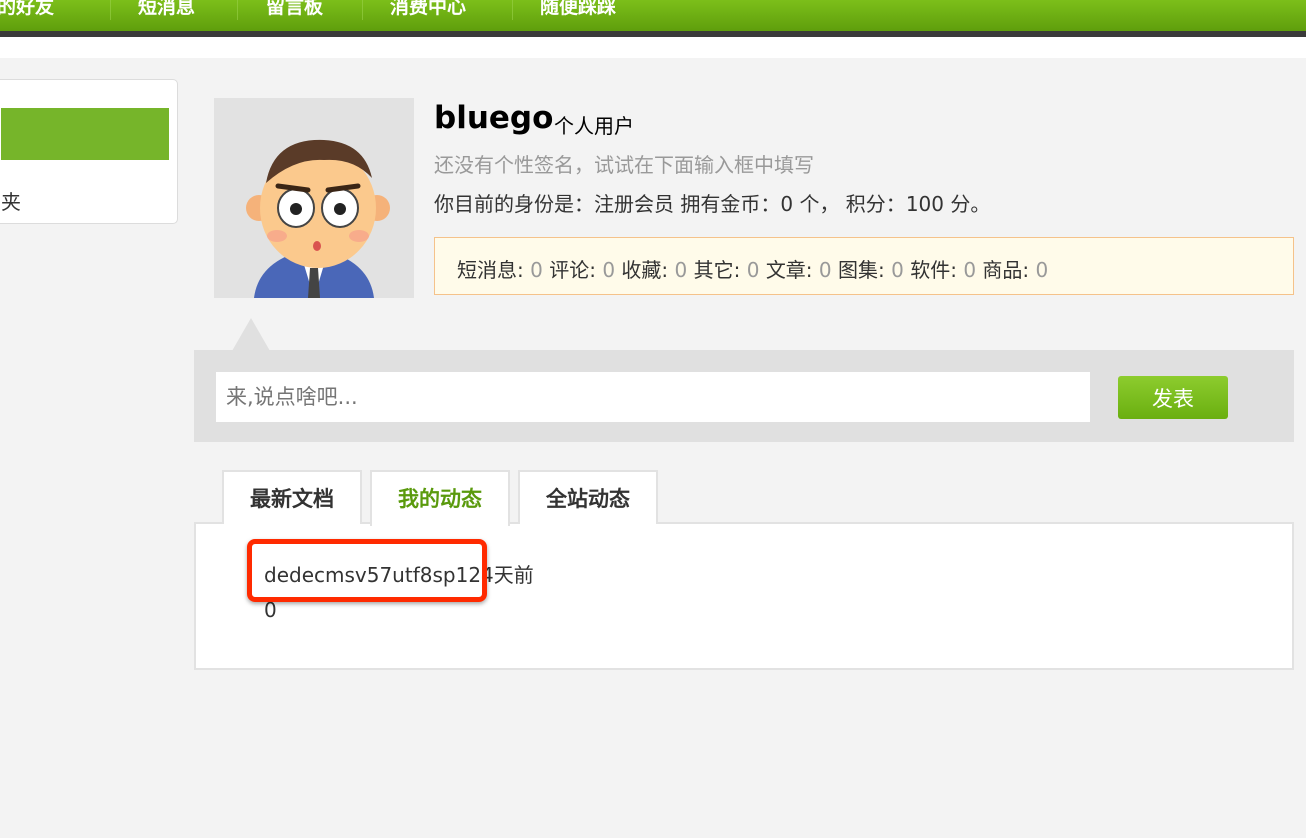  I want to click on identity-mid: 个， 积分：, so click(849, 204).